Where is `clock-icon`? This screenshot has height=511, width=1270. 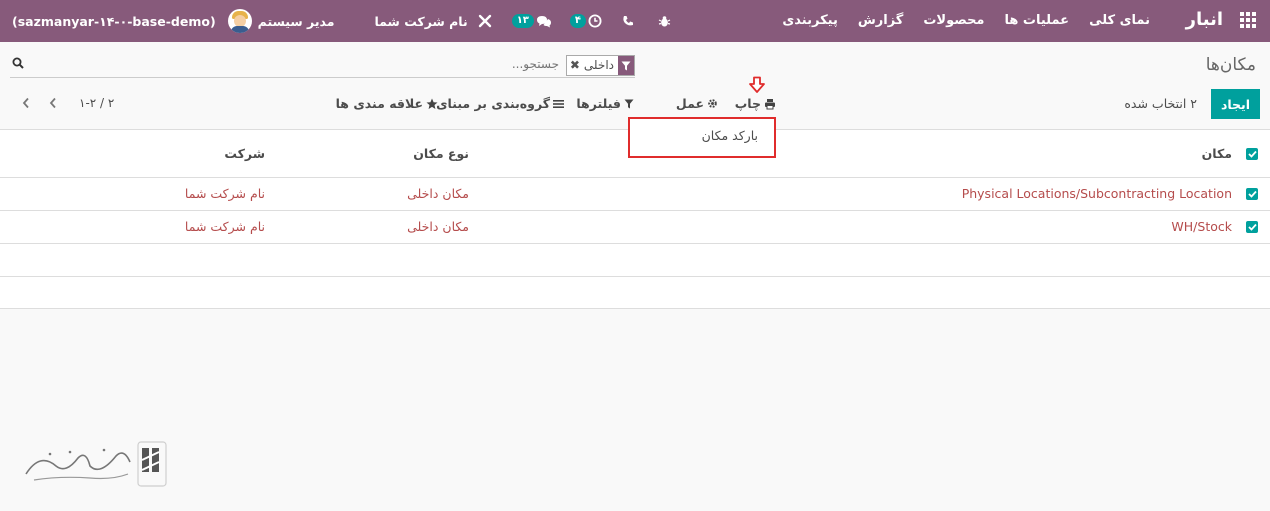
clock-icon is located at coordinates (595, 21).